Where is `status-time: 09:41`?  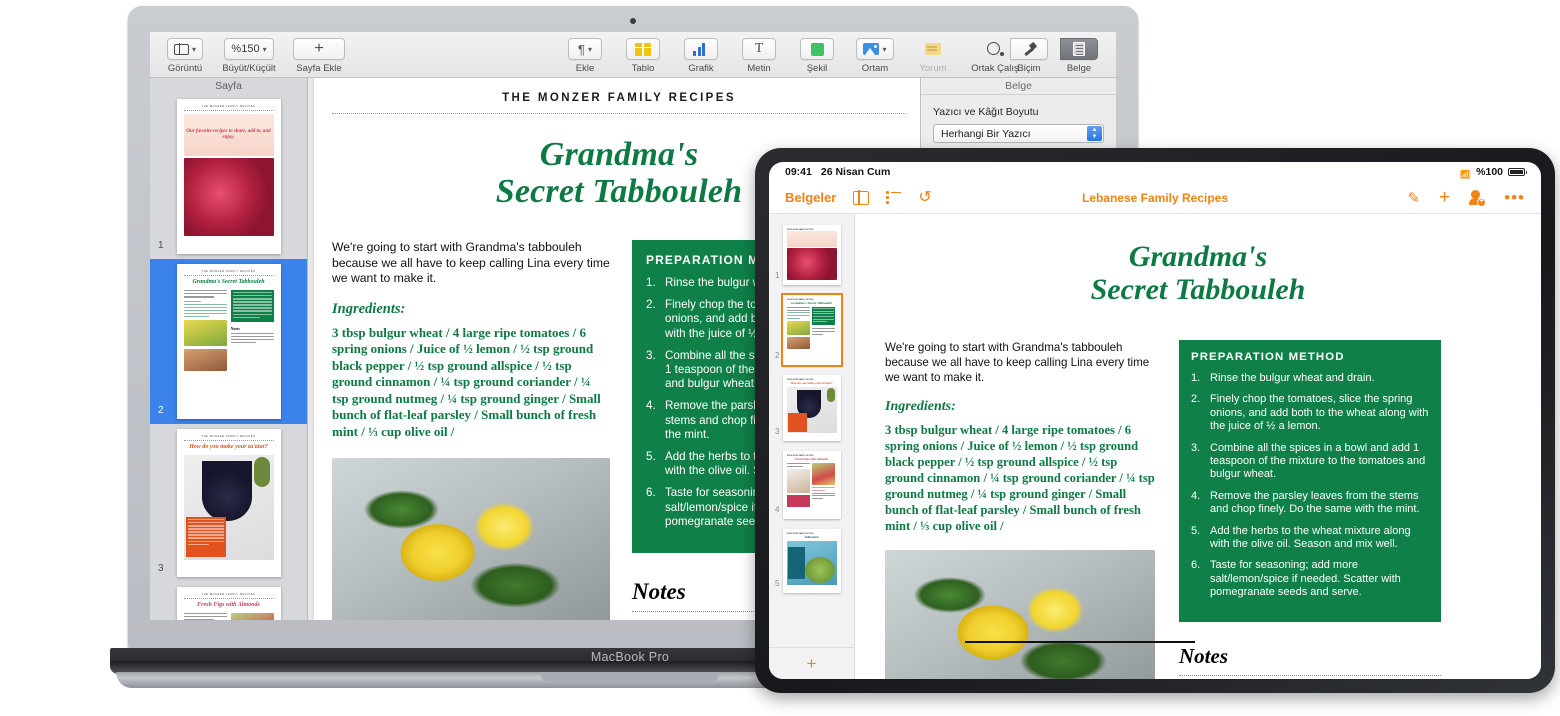
status-time: 09:41 is located at coordinates (798, 172).